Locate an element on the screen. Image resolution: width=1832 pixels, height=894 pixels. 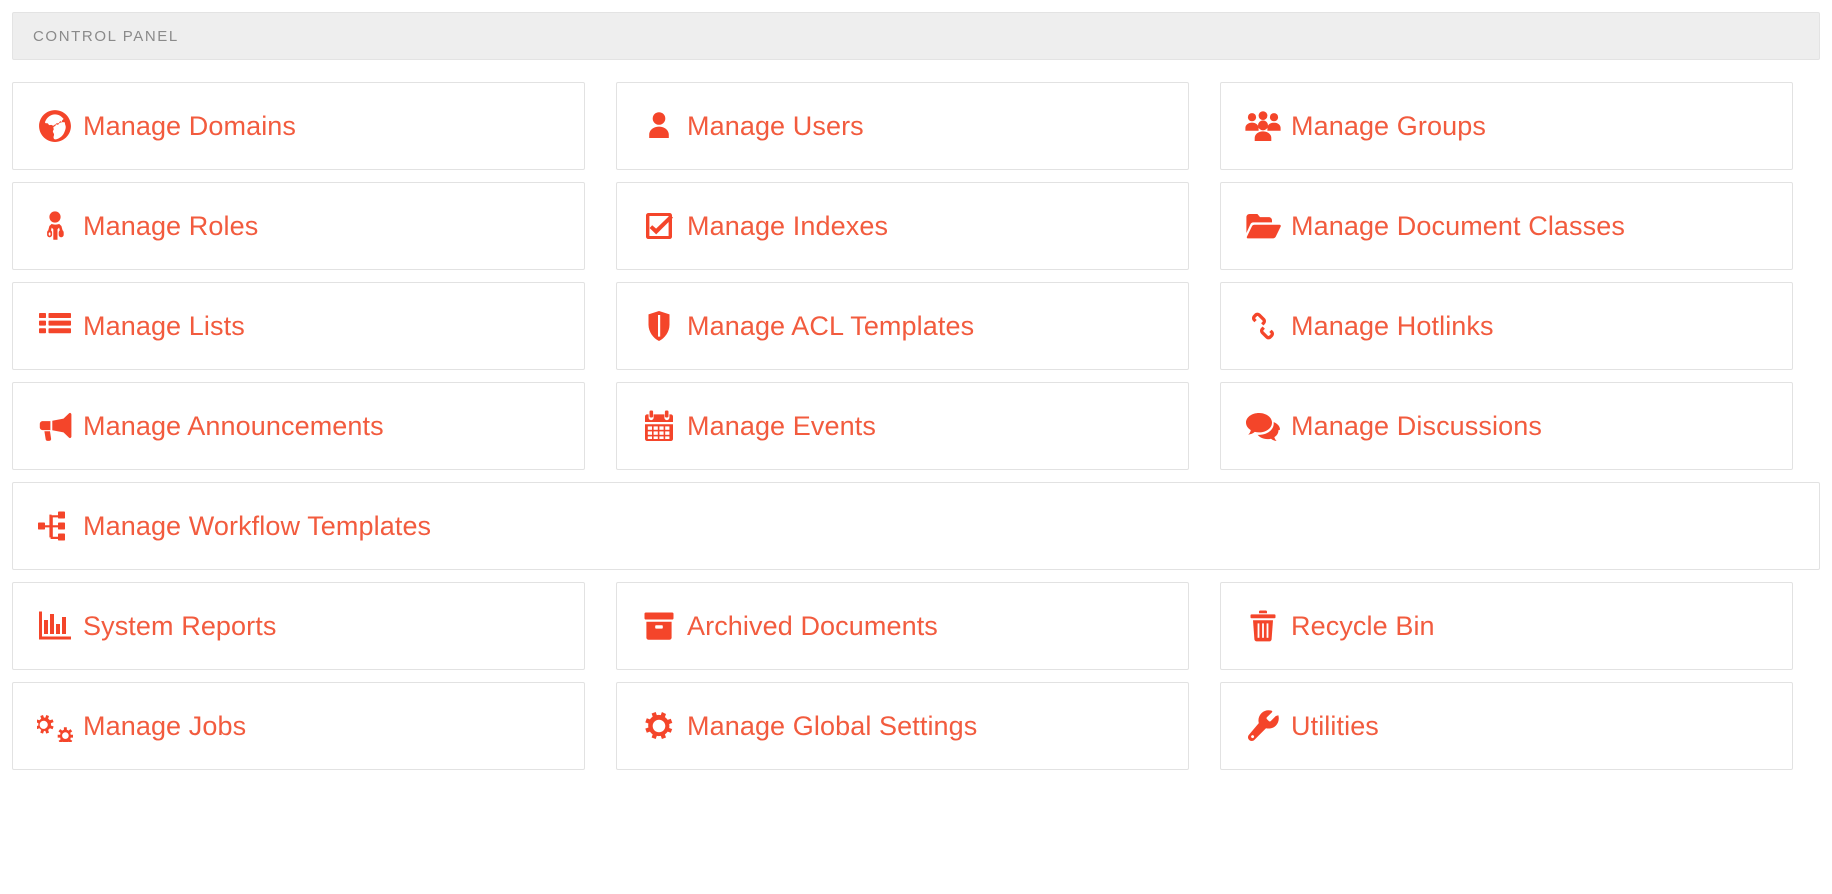
card-label: Manage Events is located at coordinates (781, 425).